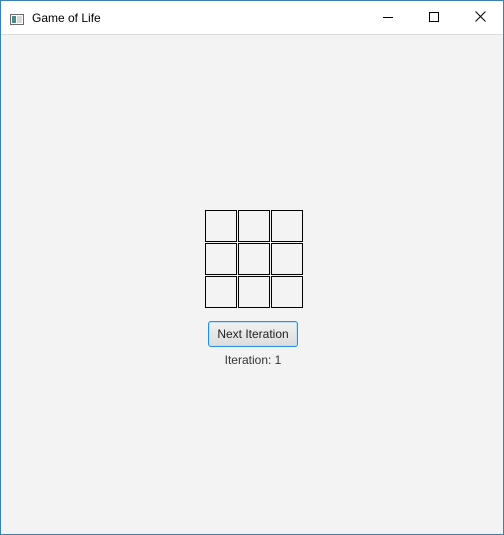 This screenshot has height=535, width=504. I want to click on close-button, so click(480, 17).